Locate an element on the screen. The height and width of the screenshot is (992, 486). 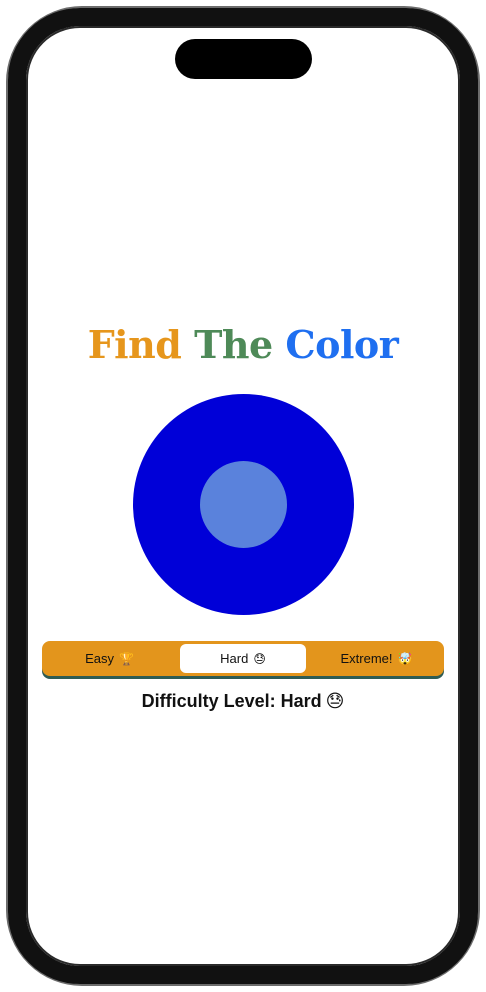
trophy-icon: 🏆 is located at coordinates (126, 658).